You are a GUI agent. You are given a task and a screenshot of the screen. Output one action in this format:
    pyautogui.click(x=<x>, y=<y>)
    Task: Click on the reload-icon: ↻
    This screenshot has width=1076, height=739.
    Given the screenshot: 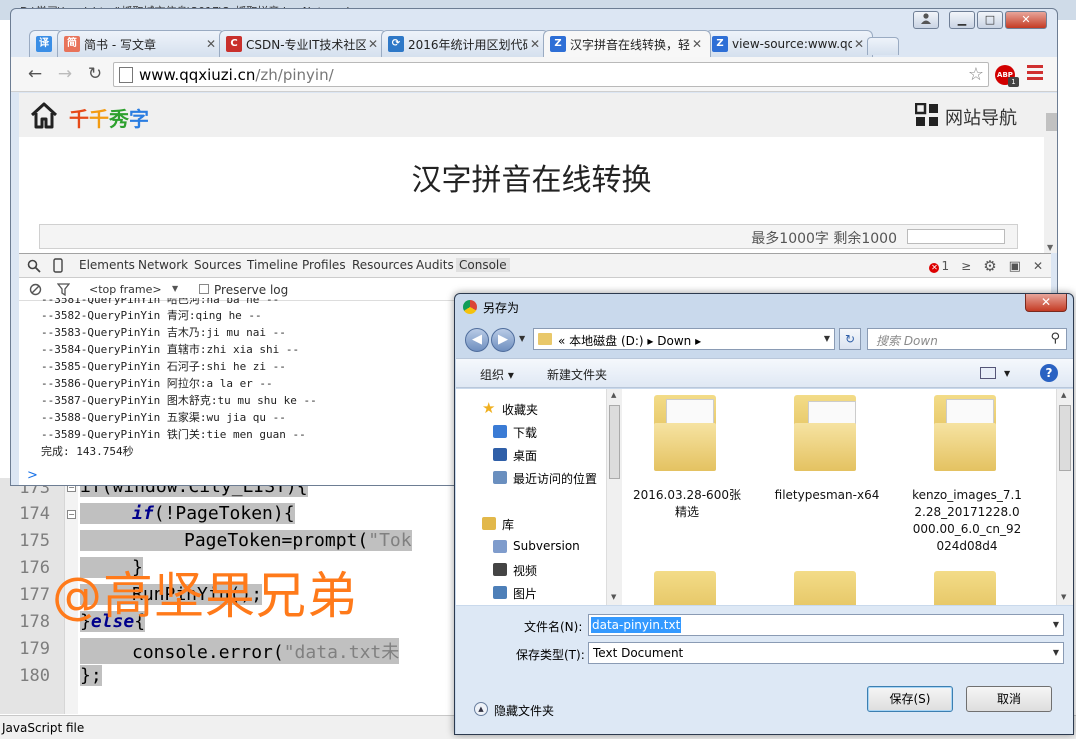 What is the action you would take?
    pyautogui.click(x=95, y=74)
    